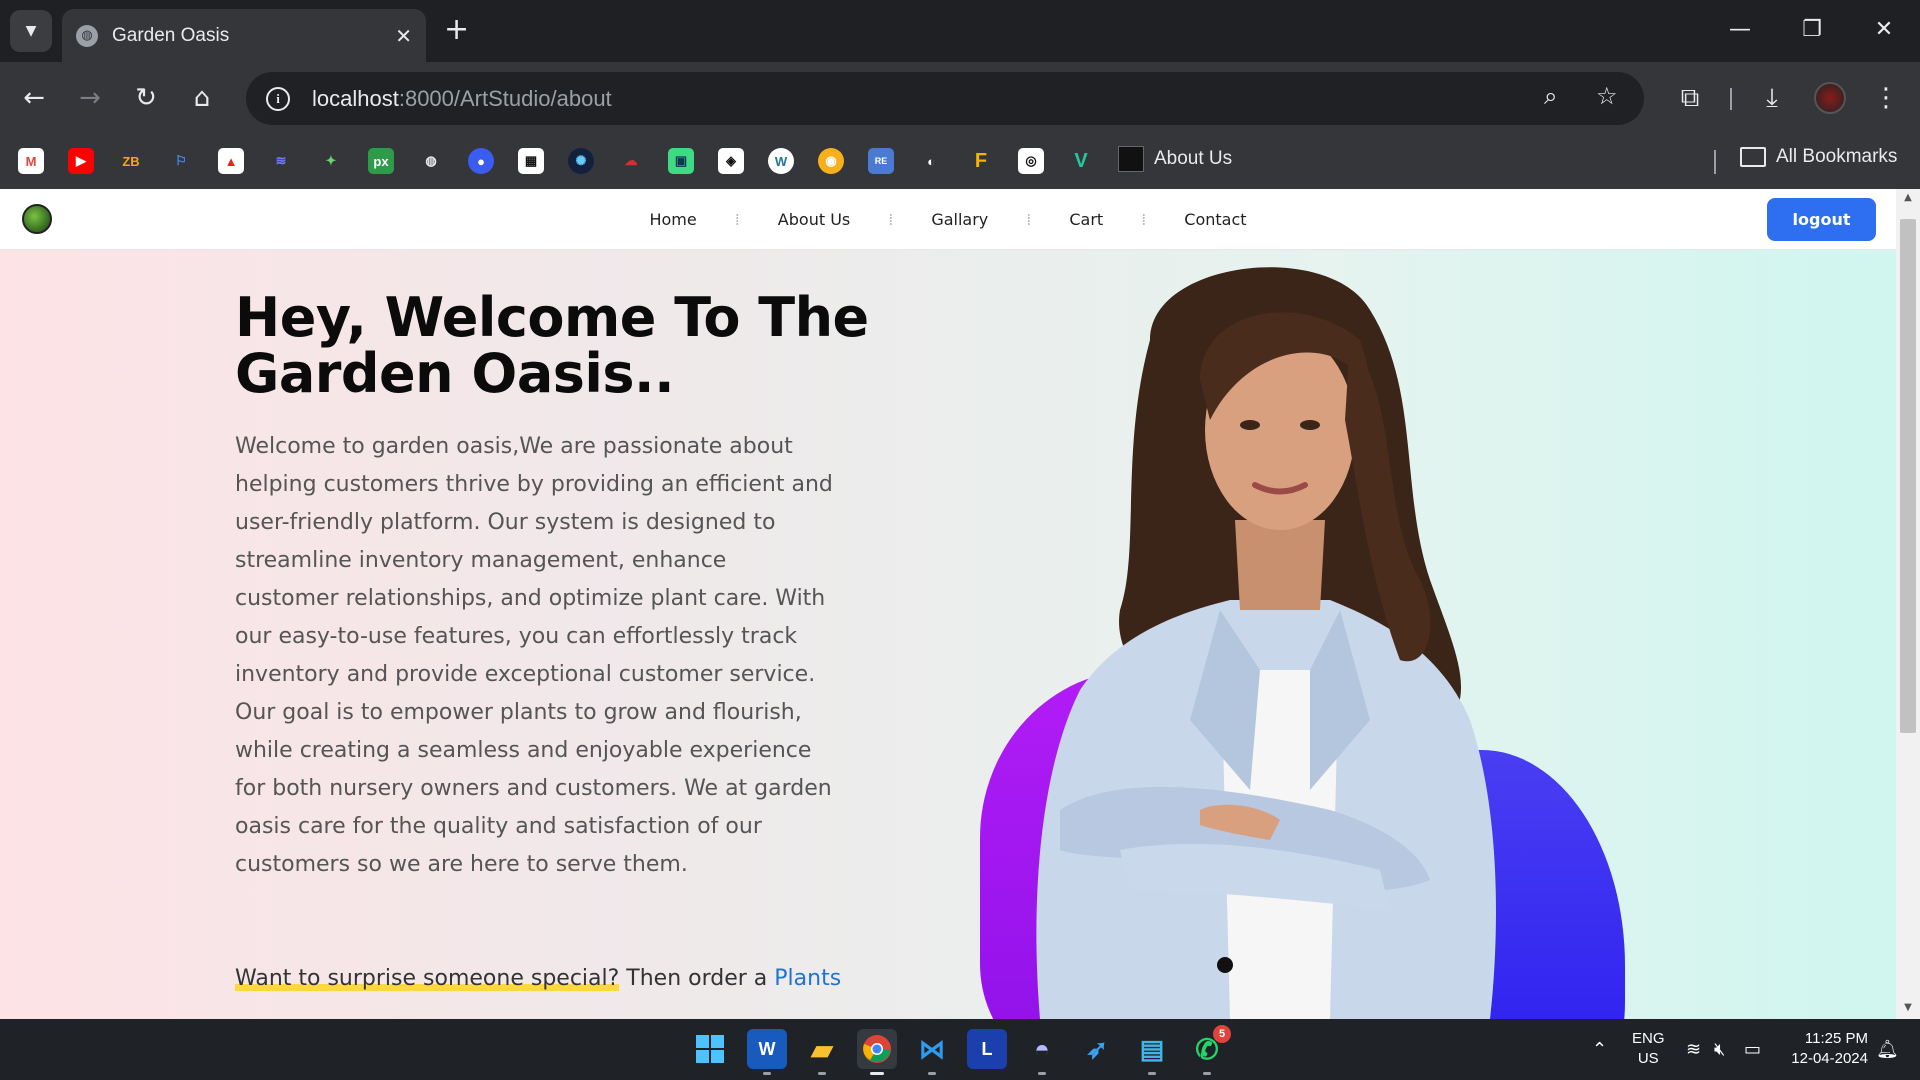 This screenshot has height=1080, width=1920. I want to click on tab-title: Garden Oasis, so click(171, 35).